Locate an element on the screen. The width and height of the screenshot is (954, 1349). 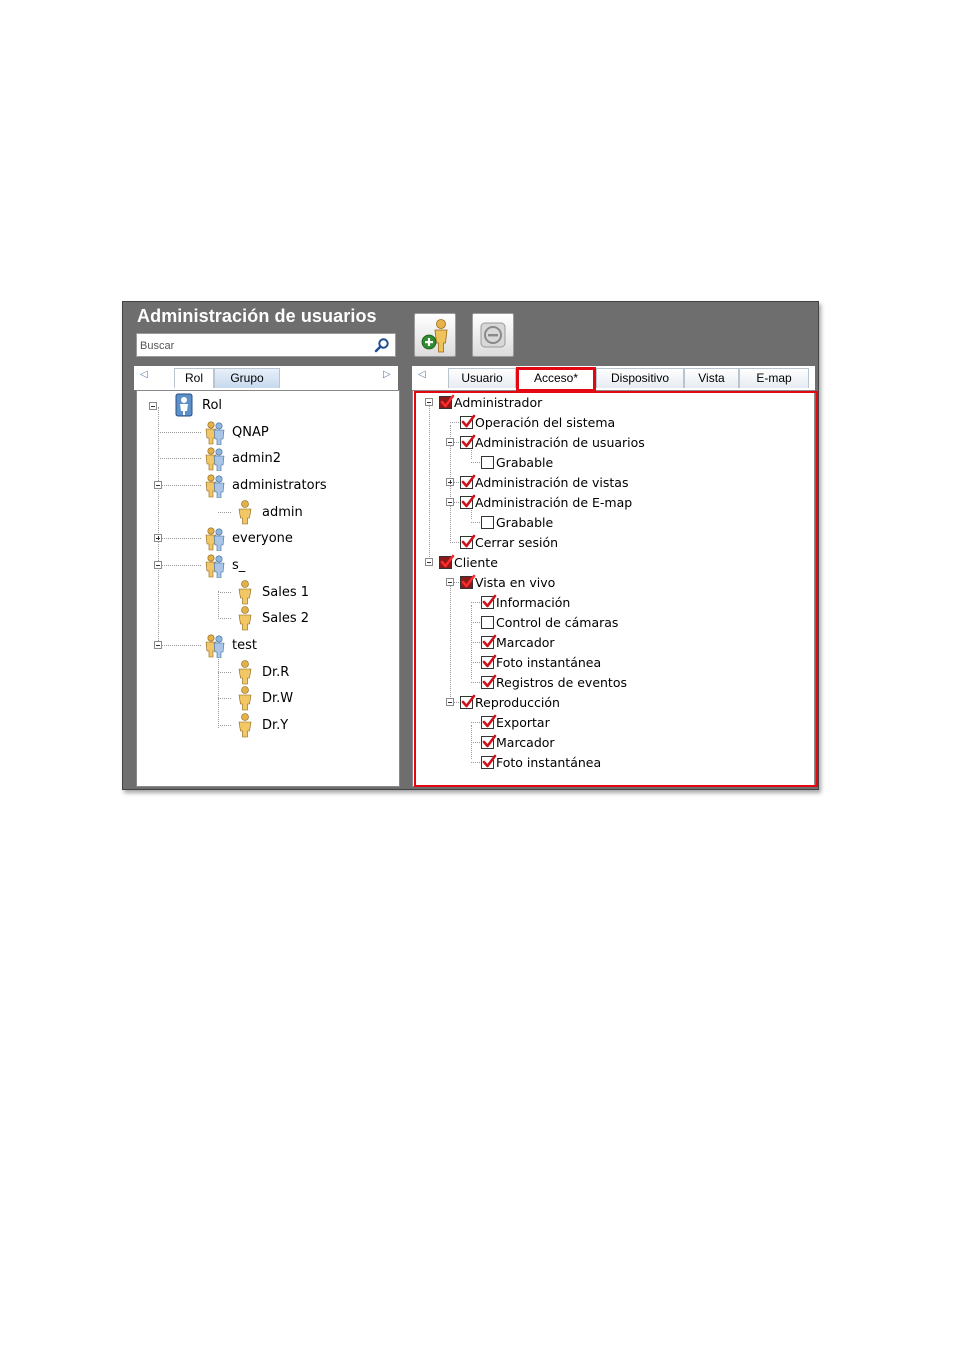
tree-item-label: everyone is located at coordinates (262, 538).